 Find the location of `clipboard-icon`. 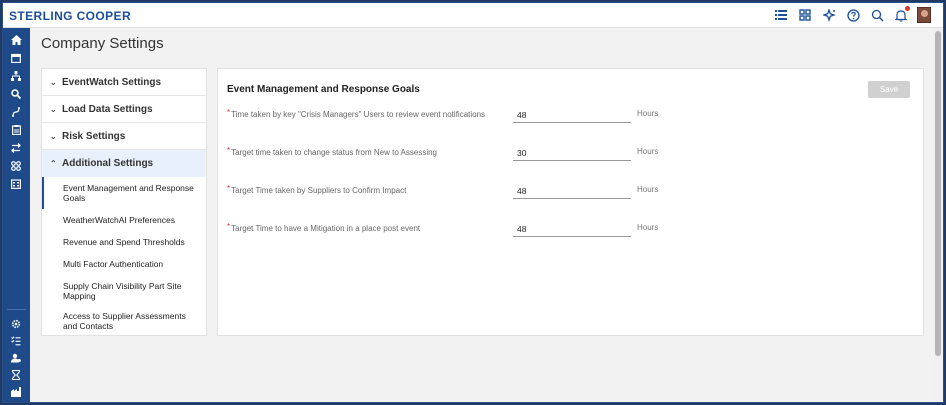

clipboard-icon is located at coordinates (16, 130).